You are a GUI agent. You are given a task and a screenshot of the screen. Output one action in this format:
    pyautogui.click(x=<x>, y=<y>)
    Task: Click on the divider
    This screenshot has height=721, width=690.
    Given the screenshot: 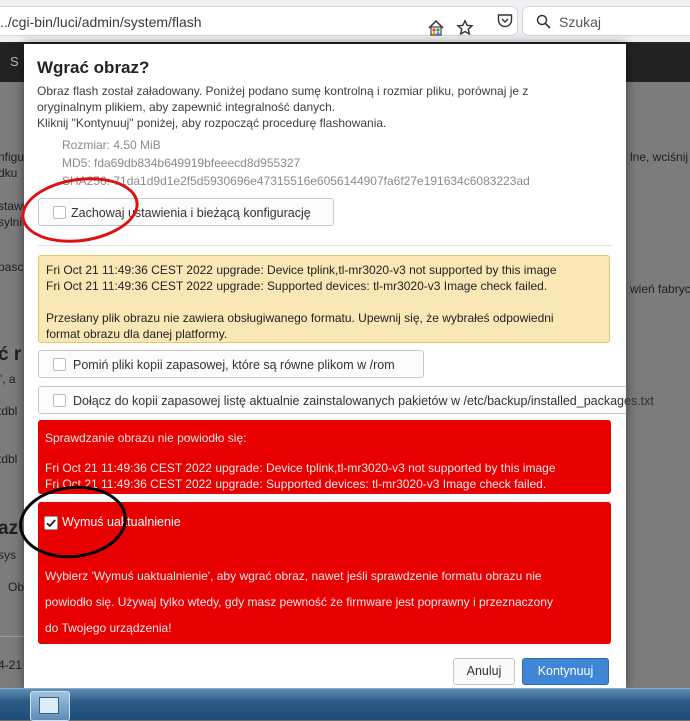 What is the action you would take?
    pyautogui.click(x=325, y=245)
    